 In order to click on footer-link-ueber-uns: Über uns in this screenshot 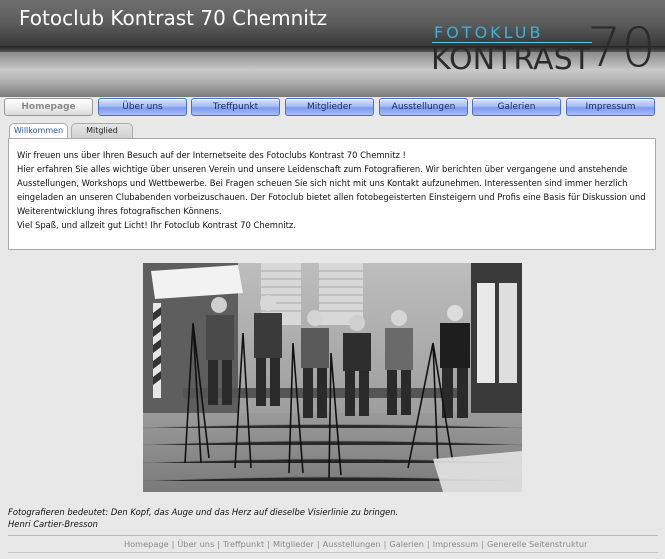, I will do `click(195, 544)`.